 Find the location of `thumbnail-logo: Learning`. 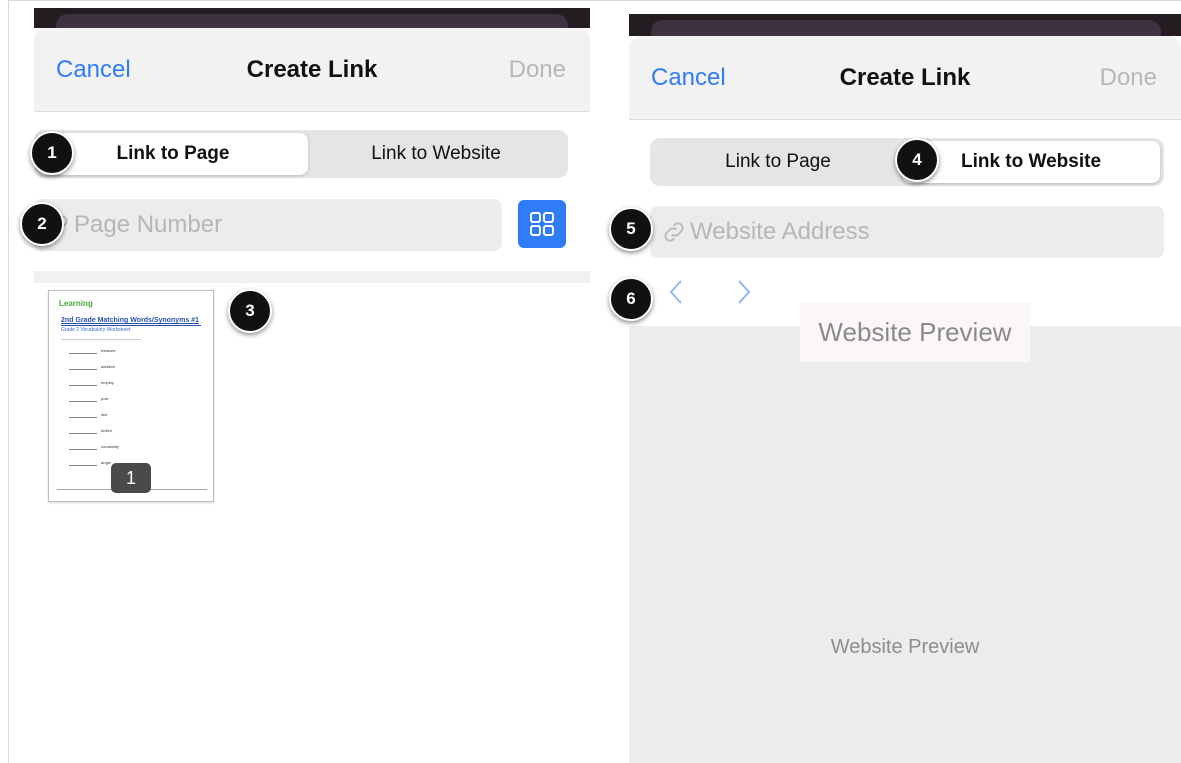

thumbnail-logo: Learning is located at coordinates (76, 303).